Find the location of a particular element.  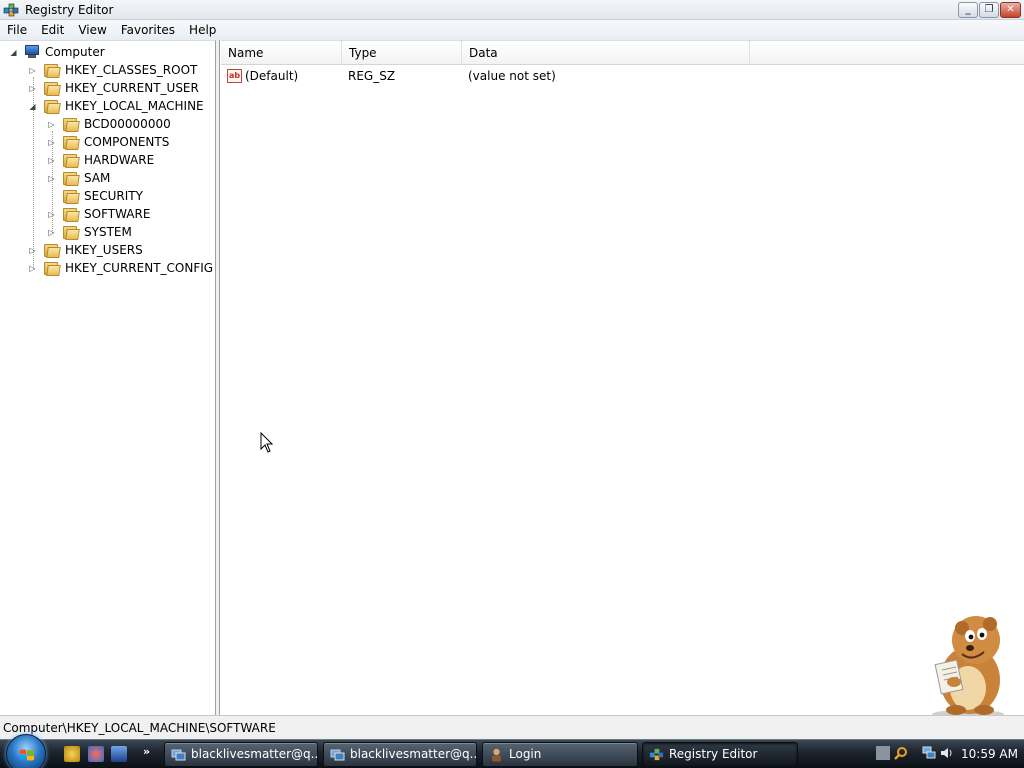

tree-node-sam: ▷ SAM is located at coordinates (78, 178).